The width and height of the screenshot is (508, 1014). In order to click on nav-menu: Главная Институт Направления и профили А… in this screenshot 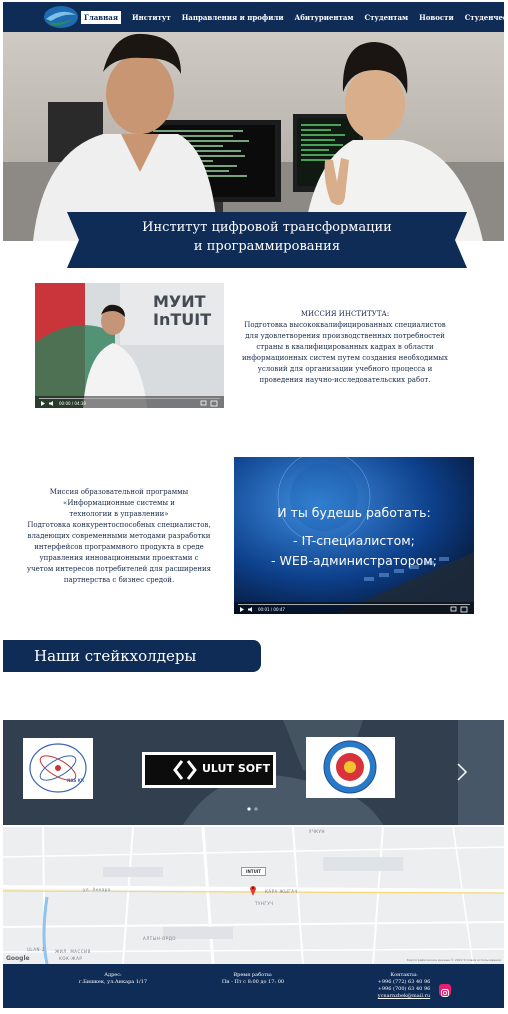, I will do `click(292, 17)`.